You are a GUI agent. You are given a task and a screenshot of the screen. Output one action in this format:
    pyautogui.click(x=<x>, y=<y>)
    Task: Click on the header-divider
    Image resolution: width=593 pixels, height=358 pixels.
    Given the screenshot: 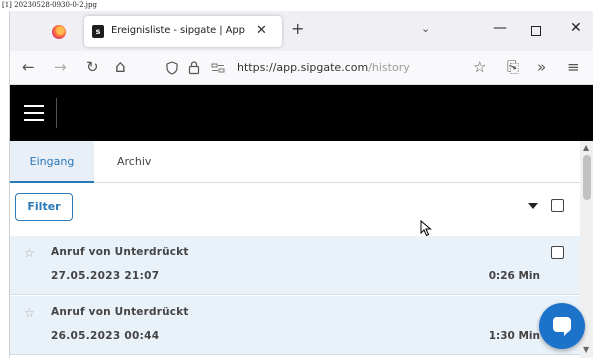 What is the action you would take?
    pyautogui.click(x=56, y=113)
    